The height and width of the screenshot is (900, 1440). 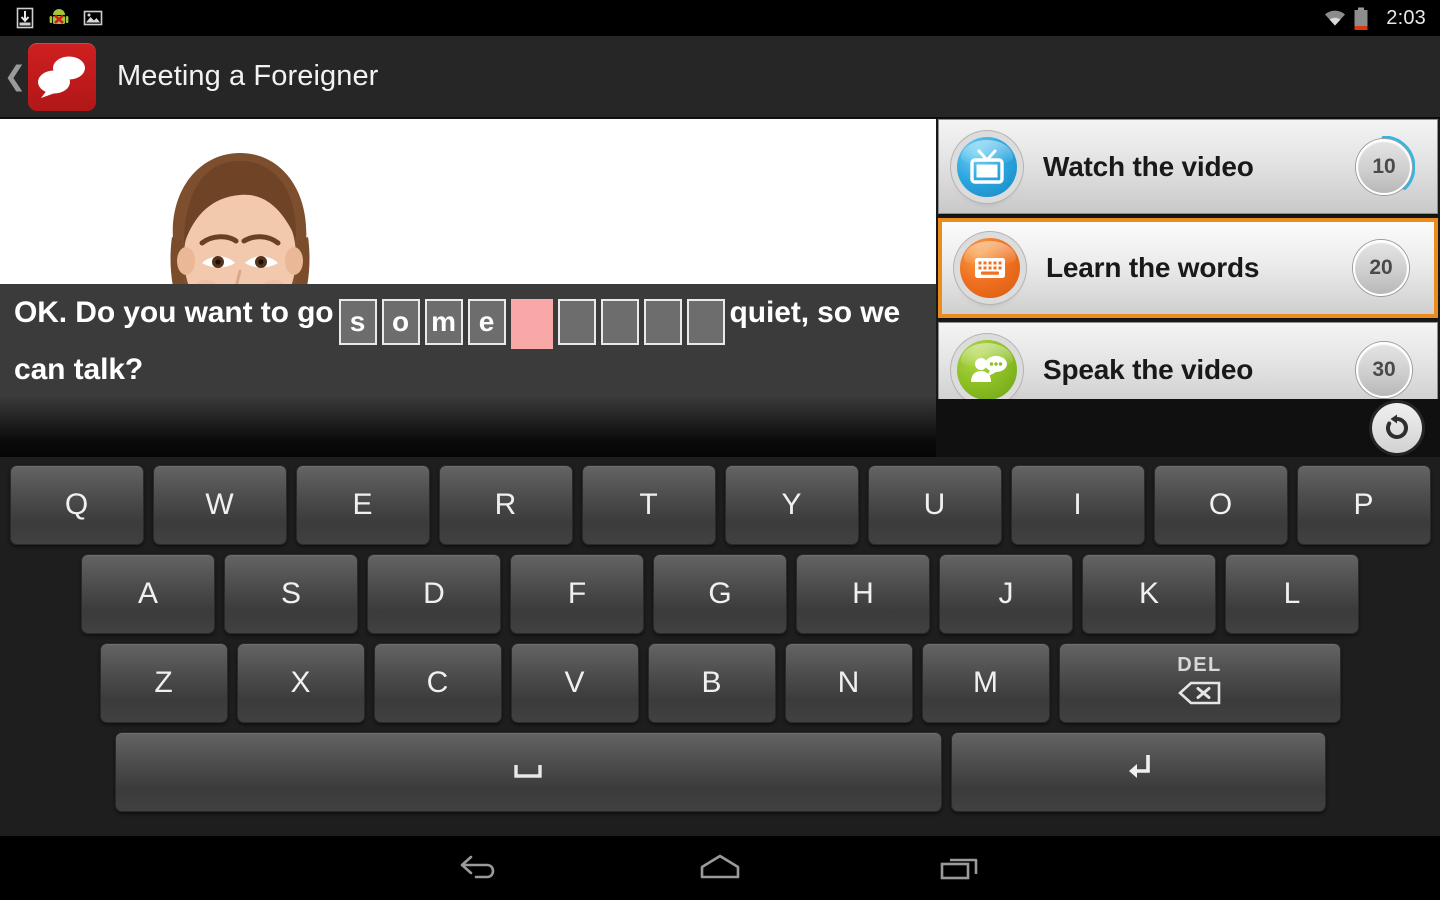 I want to click on task-label: Learn the words, so click(x=1153, y=267).